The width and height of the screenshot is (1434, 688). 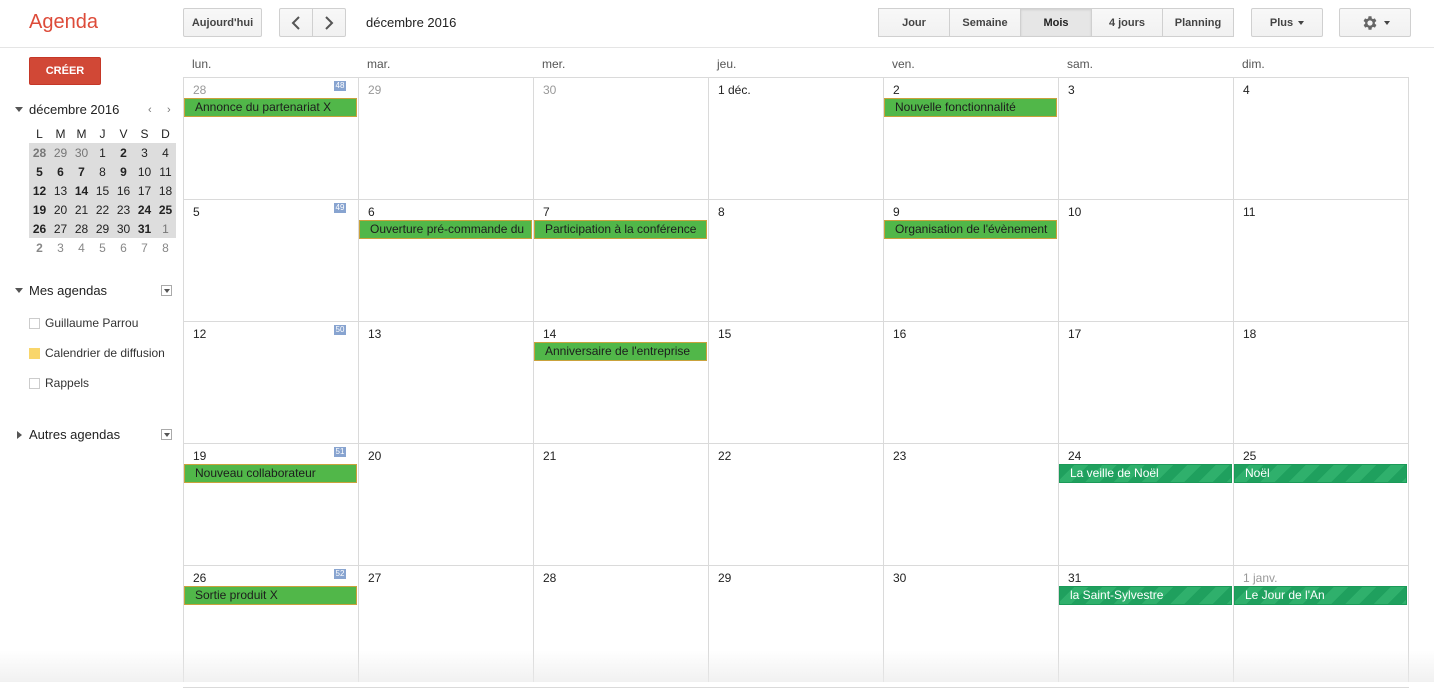 What do you see at coordinates (721, 212) in the screenshot?
I see `day-number: 8` at bounding box center [721, 212].